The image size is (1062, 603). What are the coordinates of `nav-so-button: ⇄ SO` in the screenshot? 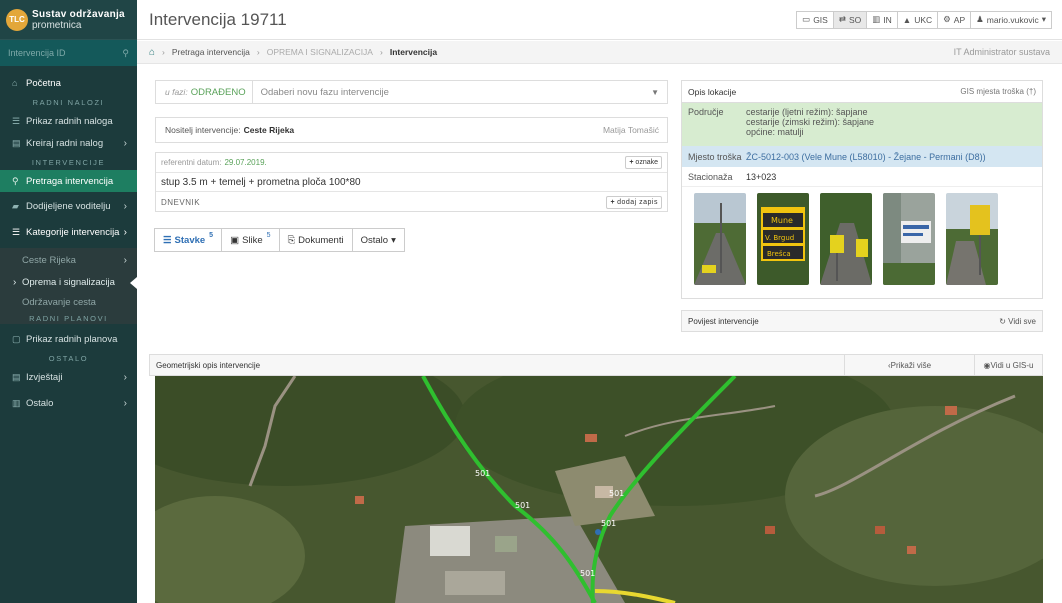 It's located at (850, 19).